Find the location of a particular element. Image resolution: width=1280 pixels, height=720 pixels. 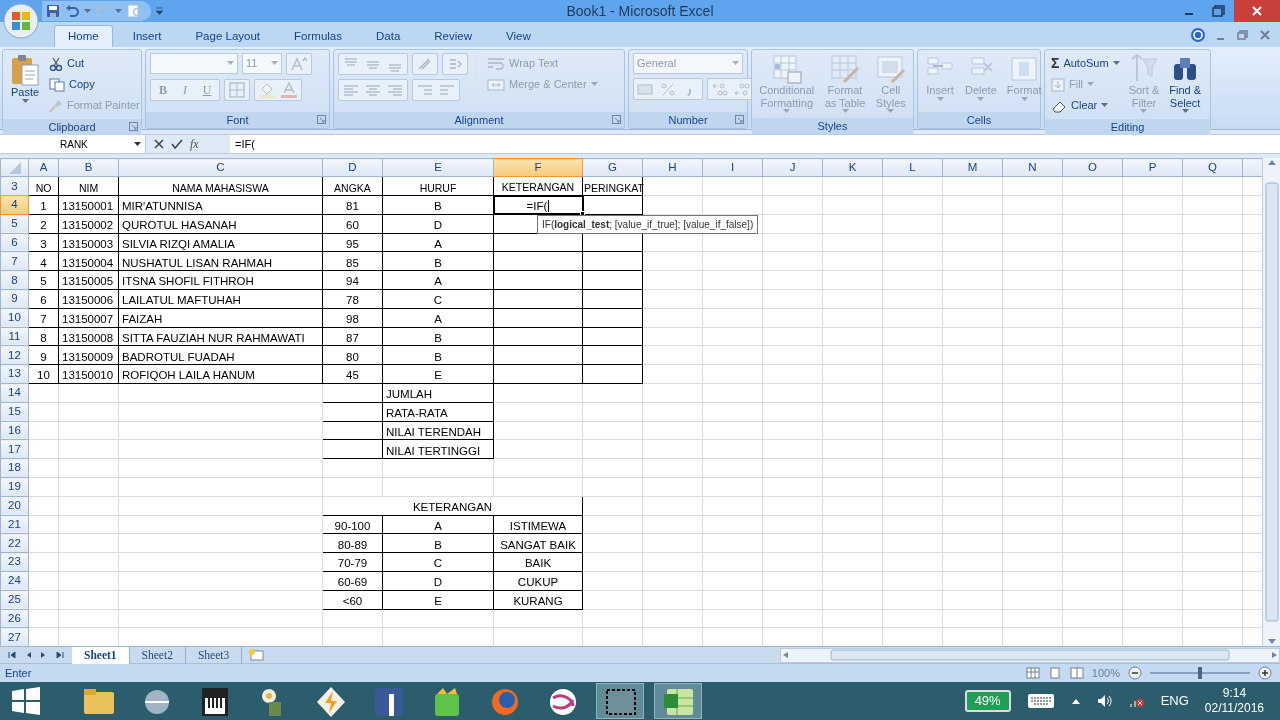

clock-date: 02/11/2016 is located at coordinates (1234, 708).